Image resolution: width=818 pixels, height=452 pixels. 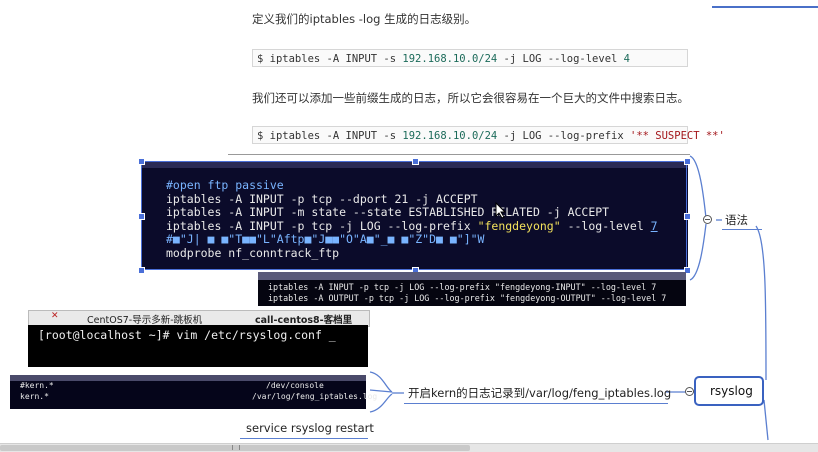 I want to click on resize-handle-ml, so click(x=141, y=216).